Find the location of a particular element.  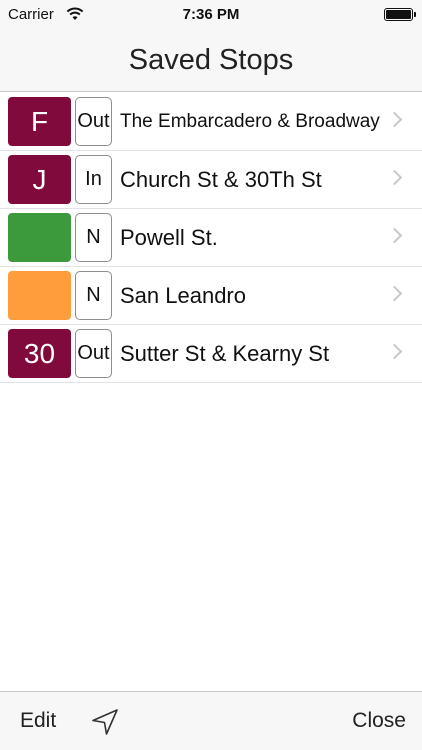

stop-name: Powell St. is located at coordinates (169, 237).